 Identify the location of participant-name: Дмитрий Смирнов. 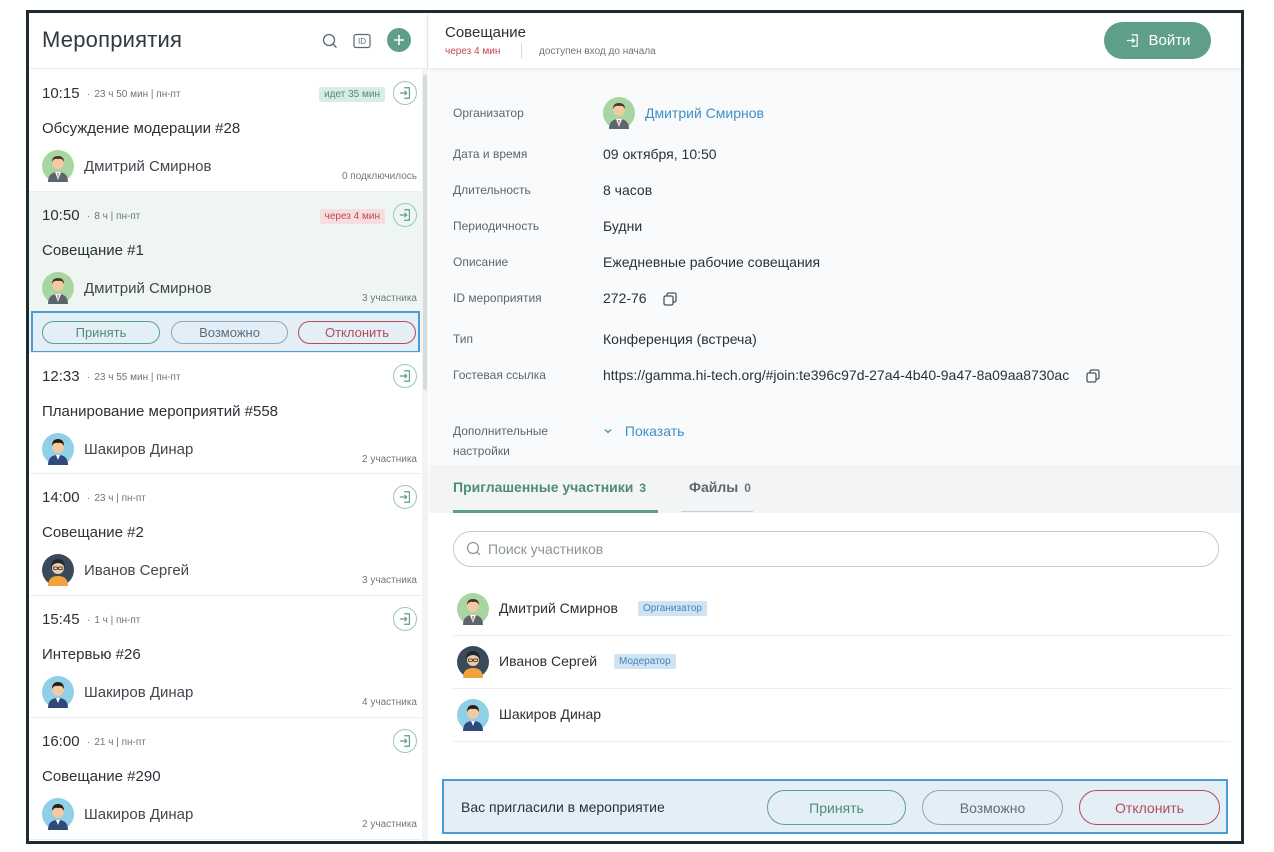
(558, 608).